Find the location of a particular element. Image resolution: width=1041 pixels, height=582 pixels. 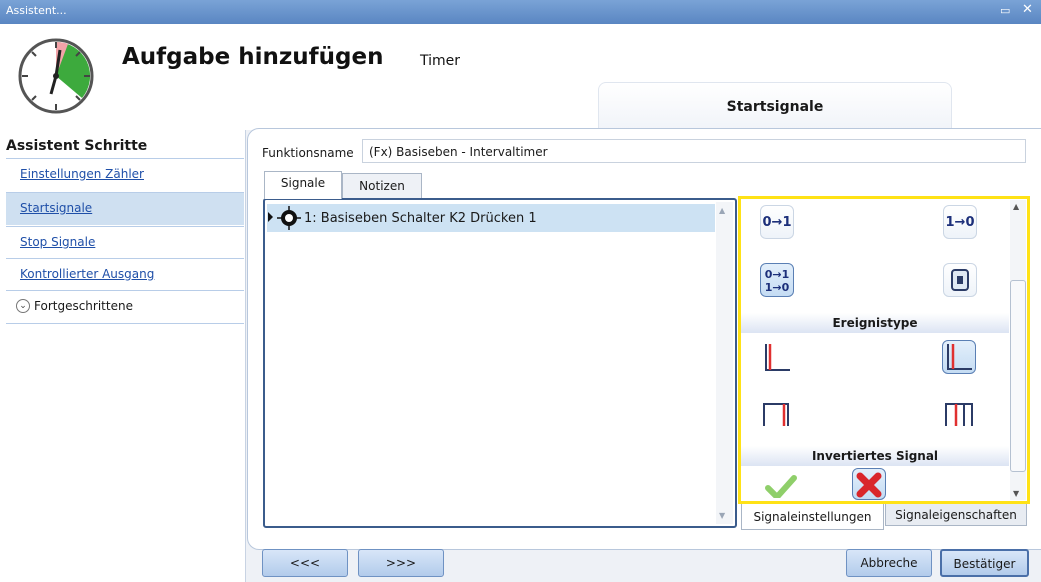

tab-label: Signale is located at coordinates (303, 183).